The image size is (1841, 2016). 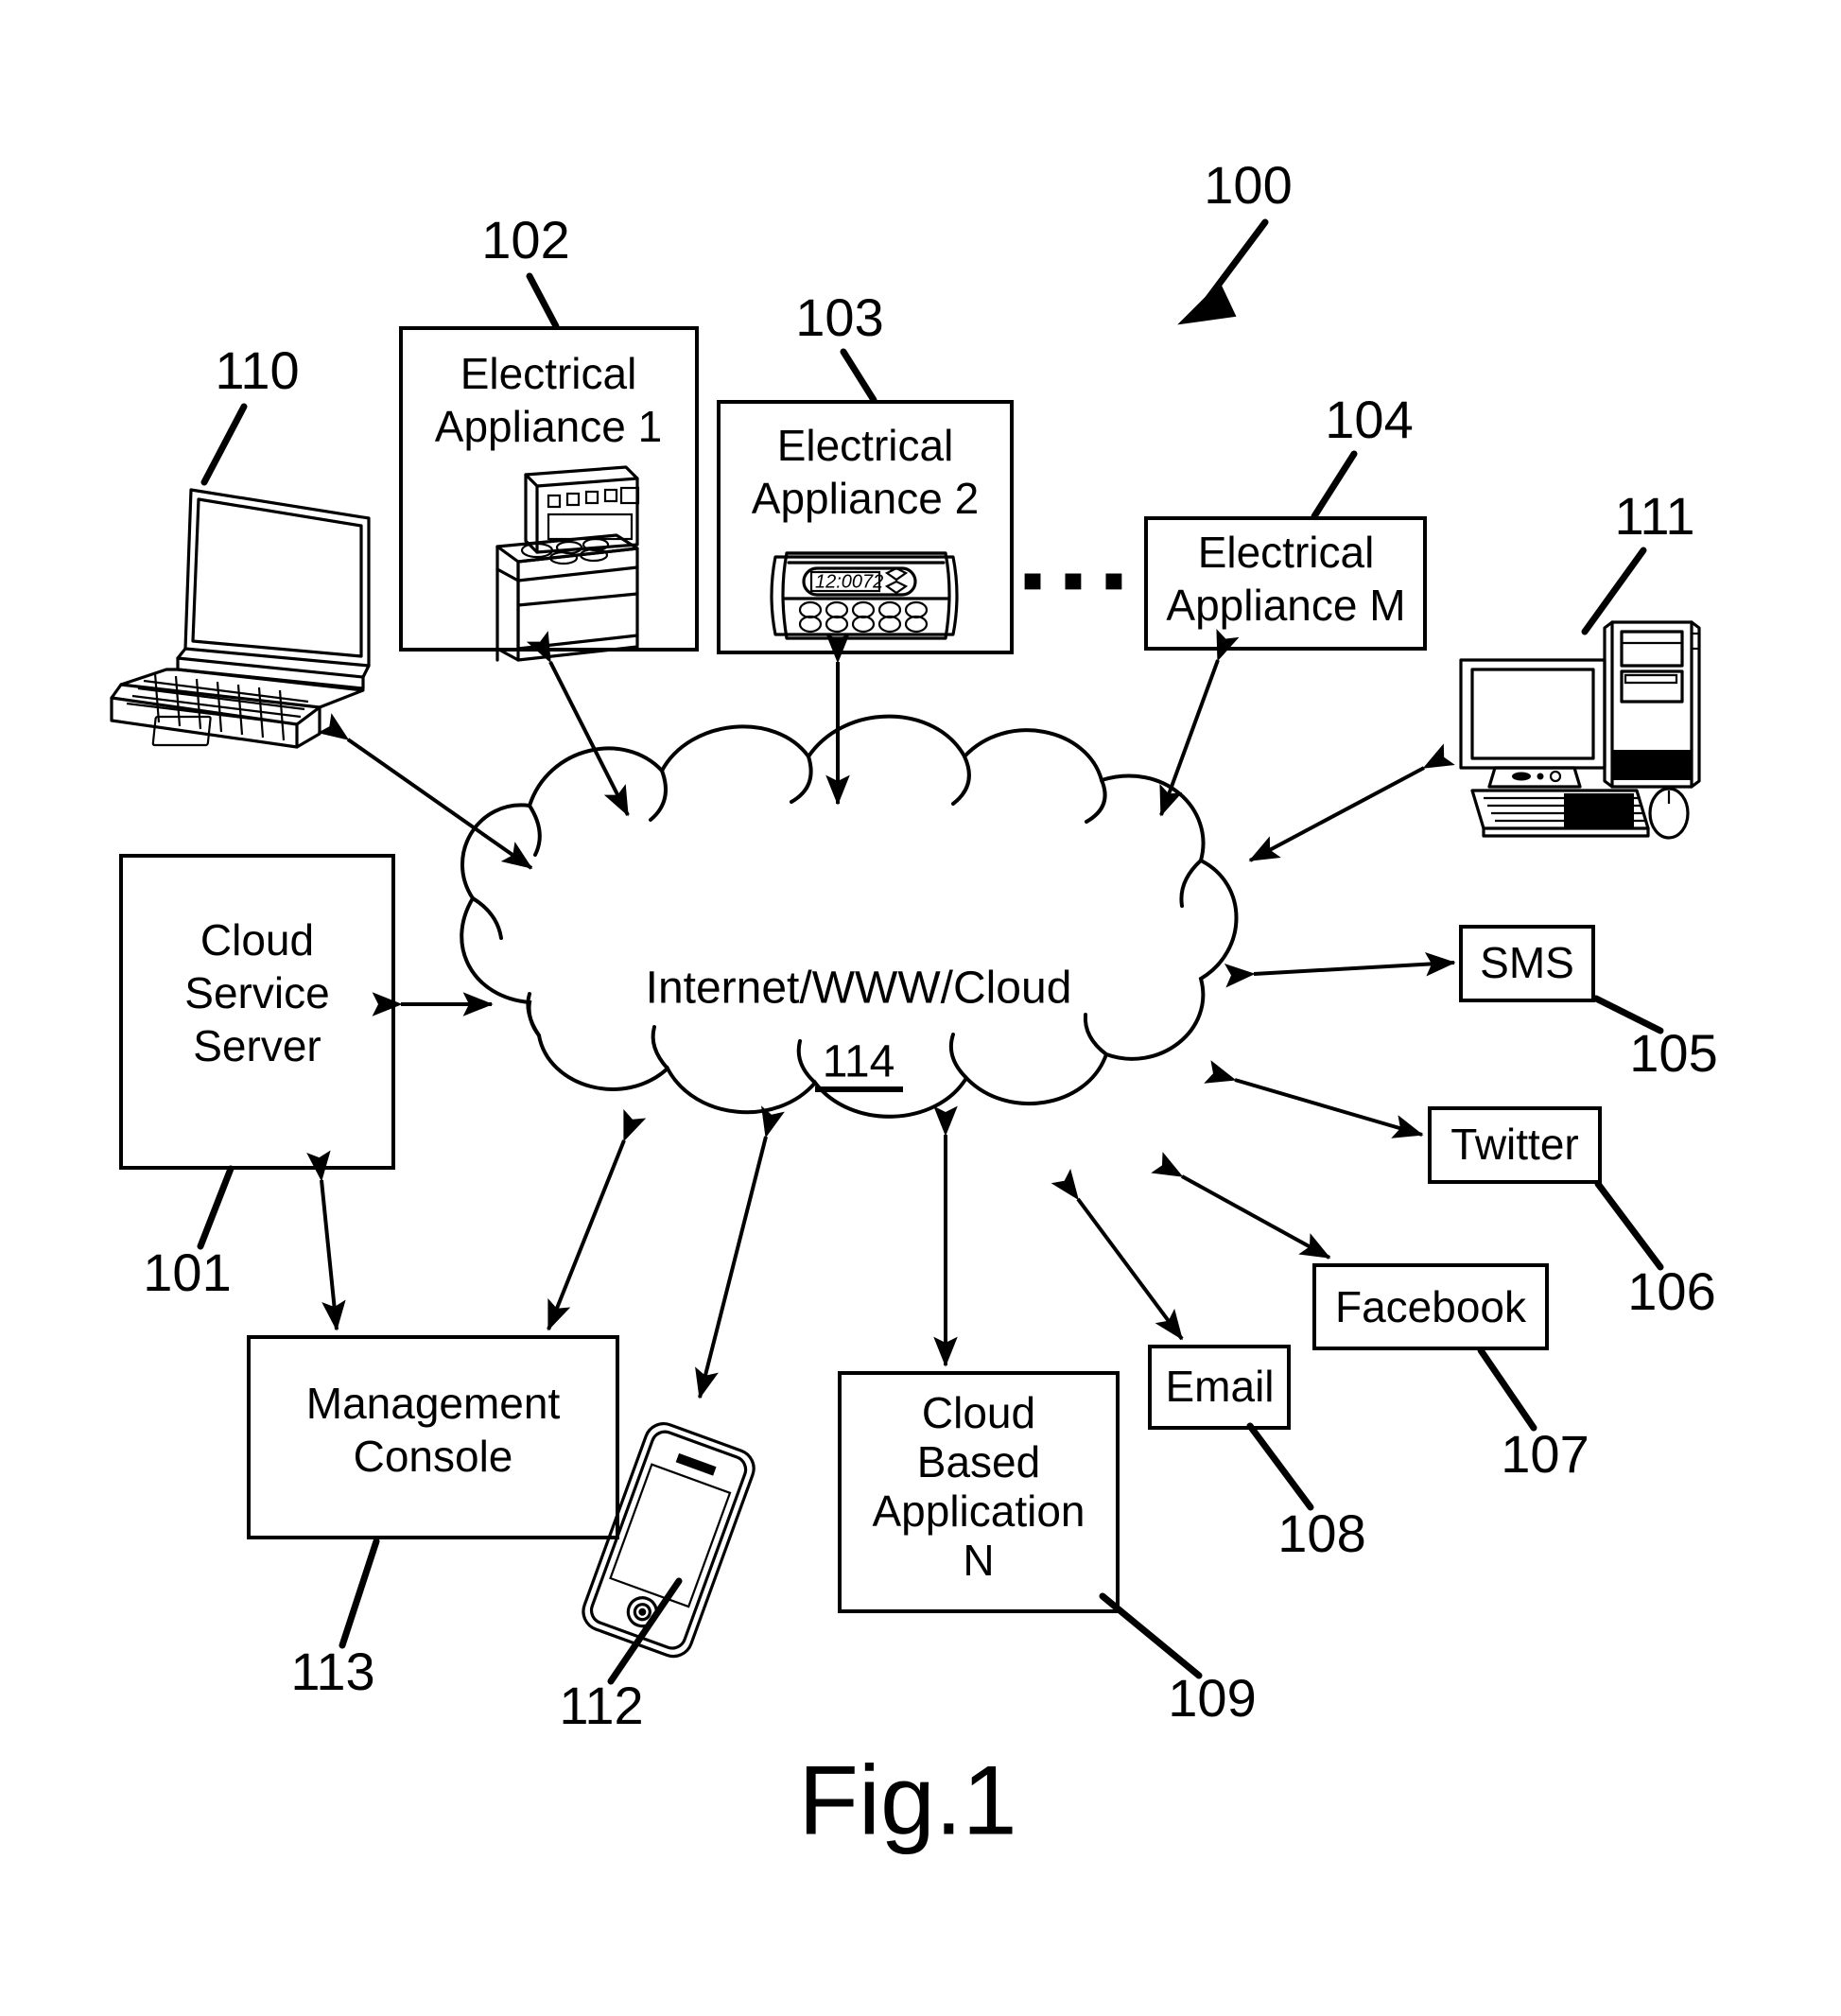 What do you see at coordinates (839, 317) in the screenshot?
I see `ref-103: 103` at bounding box center [839, 317].